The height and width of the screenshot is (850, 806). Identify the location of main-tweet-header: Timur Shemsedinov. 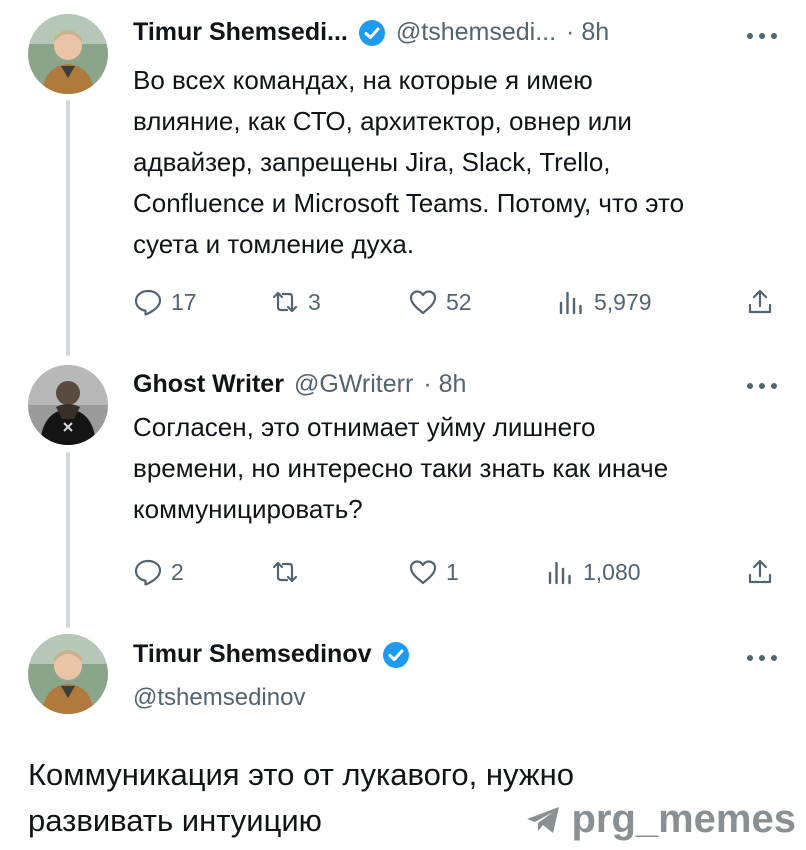
(271, 654).